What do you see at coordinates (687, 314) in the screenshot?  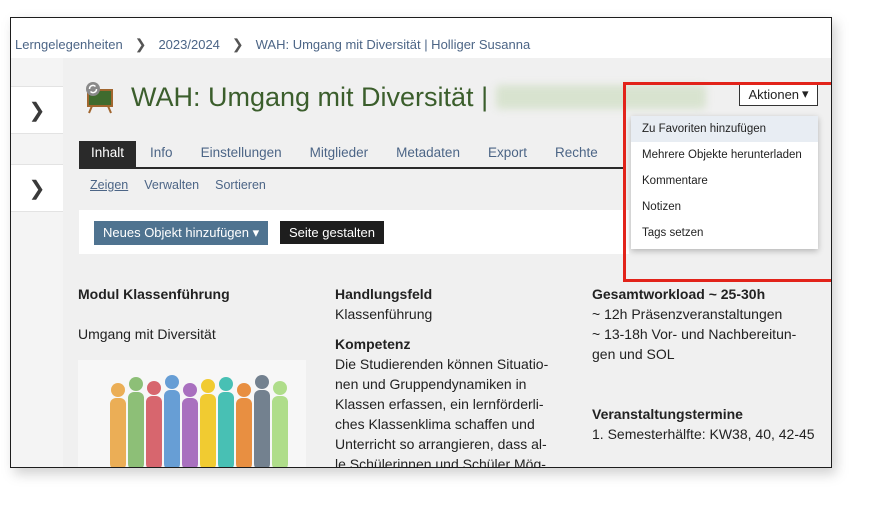 I see `workload-line: ~ 12h Präsenzveranstaltungen` at bounding box center [687, 314].